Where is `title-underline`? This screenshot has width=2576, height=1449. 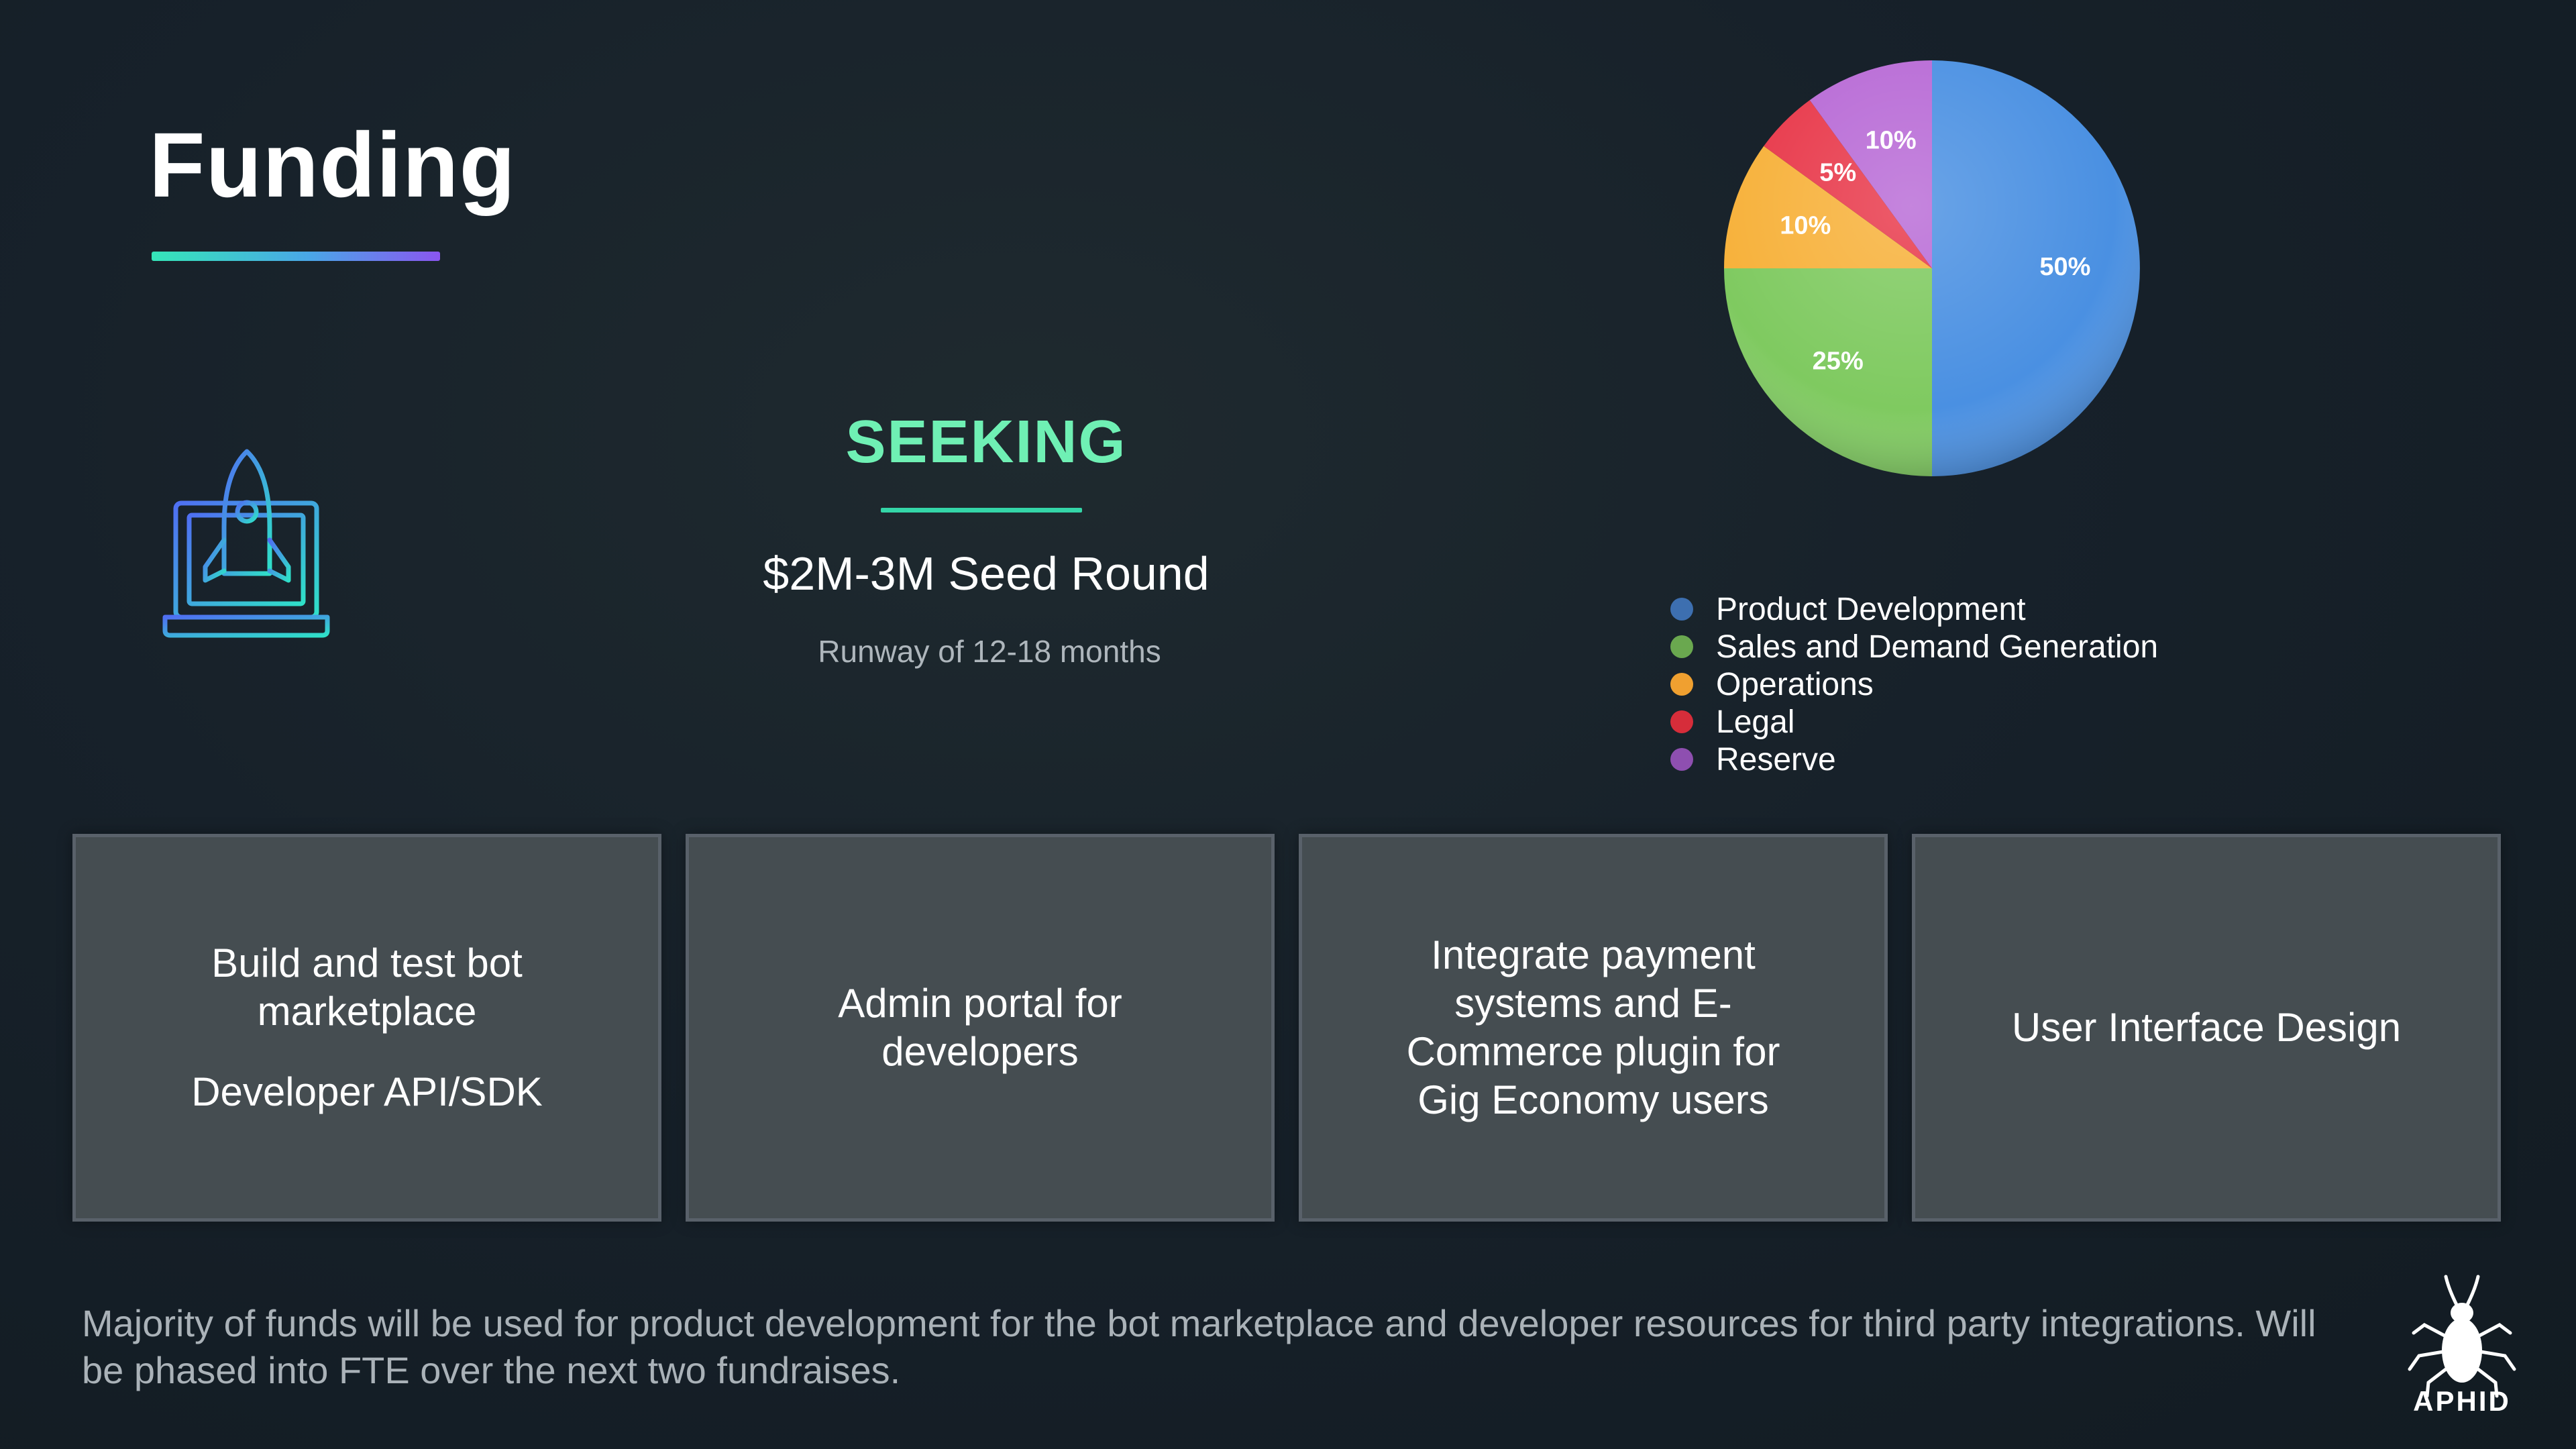
title-underline is located at coordinates (296, 256).